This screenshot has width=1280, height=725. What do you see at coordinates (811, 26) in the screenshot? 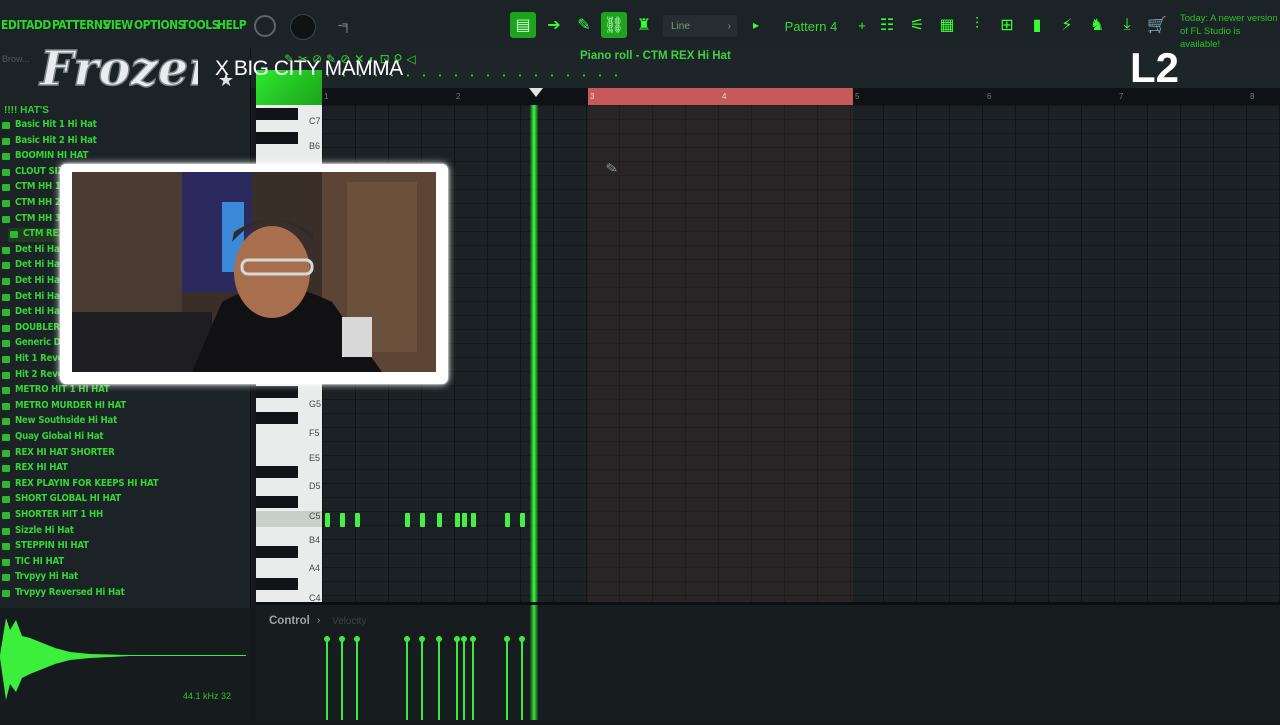
I see `pattern-selector: Pattern 4` at bounding box center [811, 26].